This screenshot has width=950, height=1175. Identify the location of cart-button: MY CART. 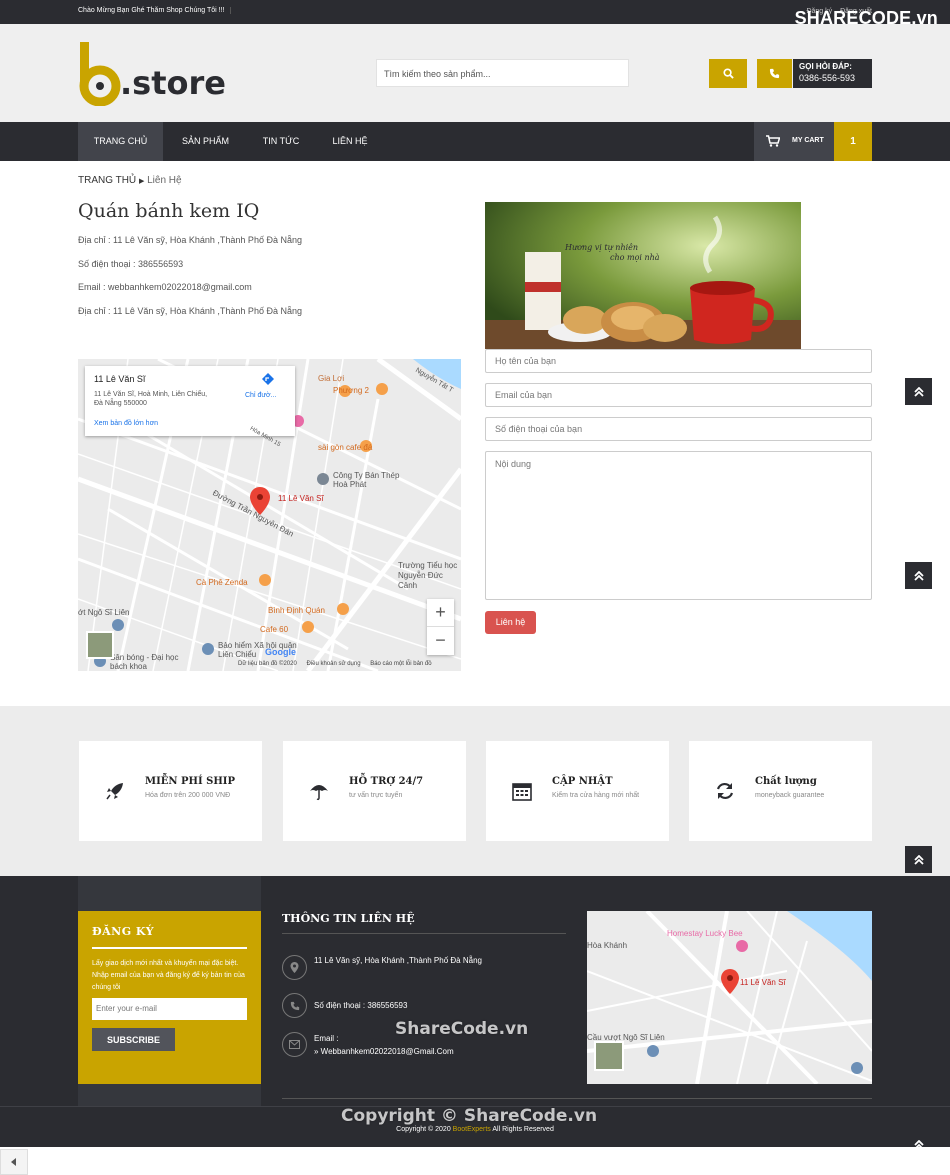
(794, 141).